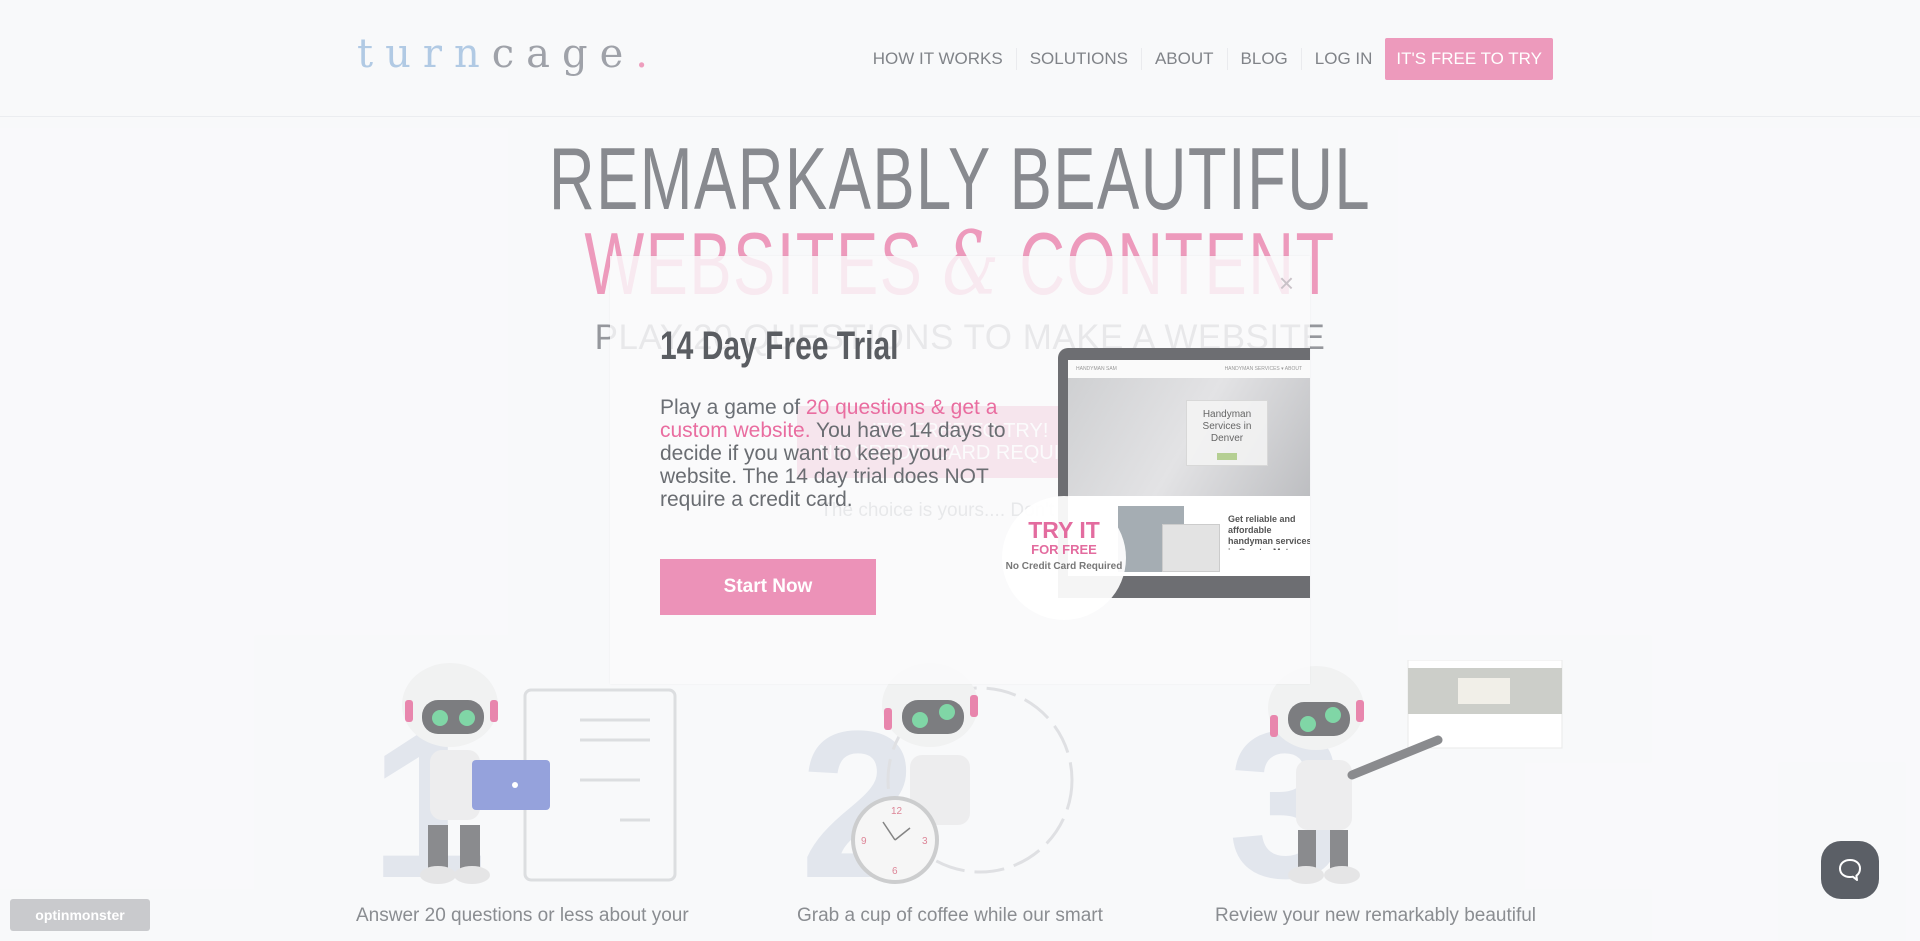 The width and height of the screenshot is (1920, 941). Describe the element at coordinates (1096, 369) in the screenshot. I see `mockup-site-name: HANDYMAN SAM` at that location.